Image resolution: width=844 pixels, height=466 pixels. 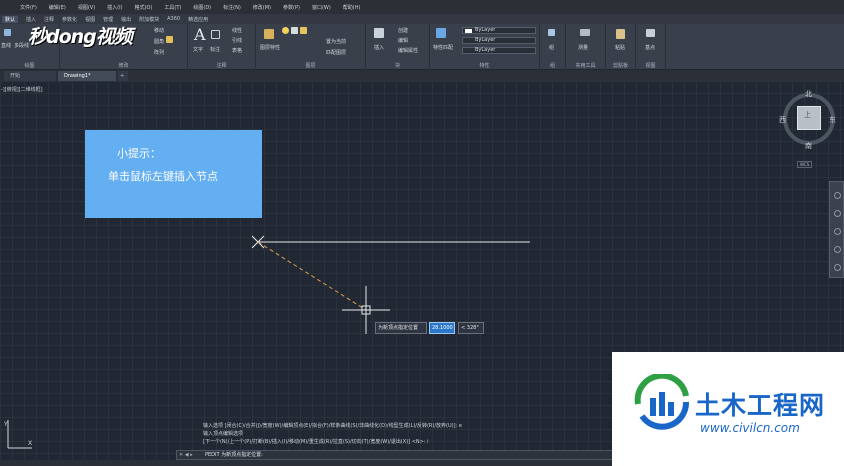 I want to click on menu-insert: 插入(I), so click(x=114, y=7).